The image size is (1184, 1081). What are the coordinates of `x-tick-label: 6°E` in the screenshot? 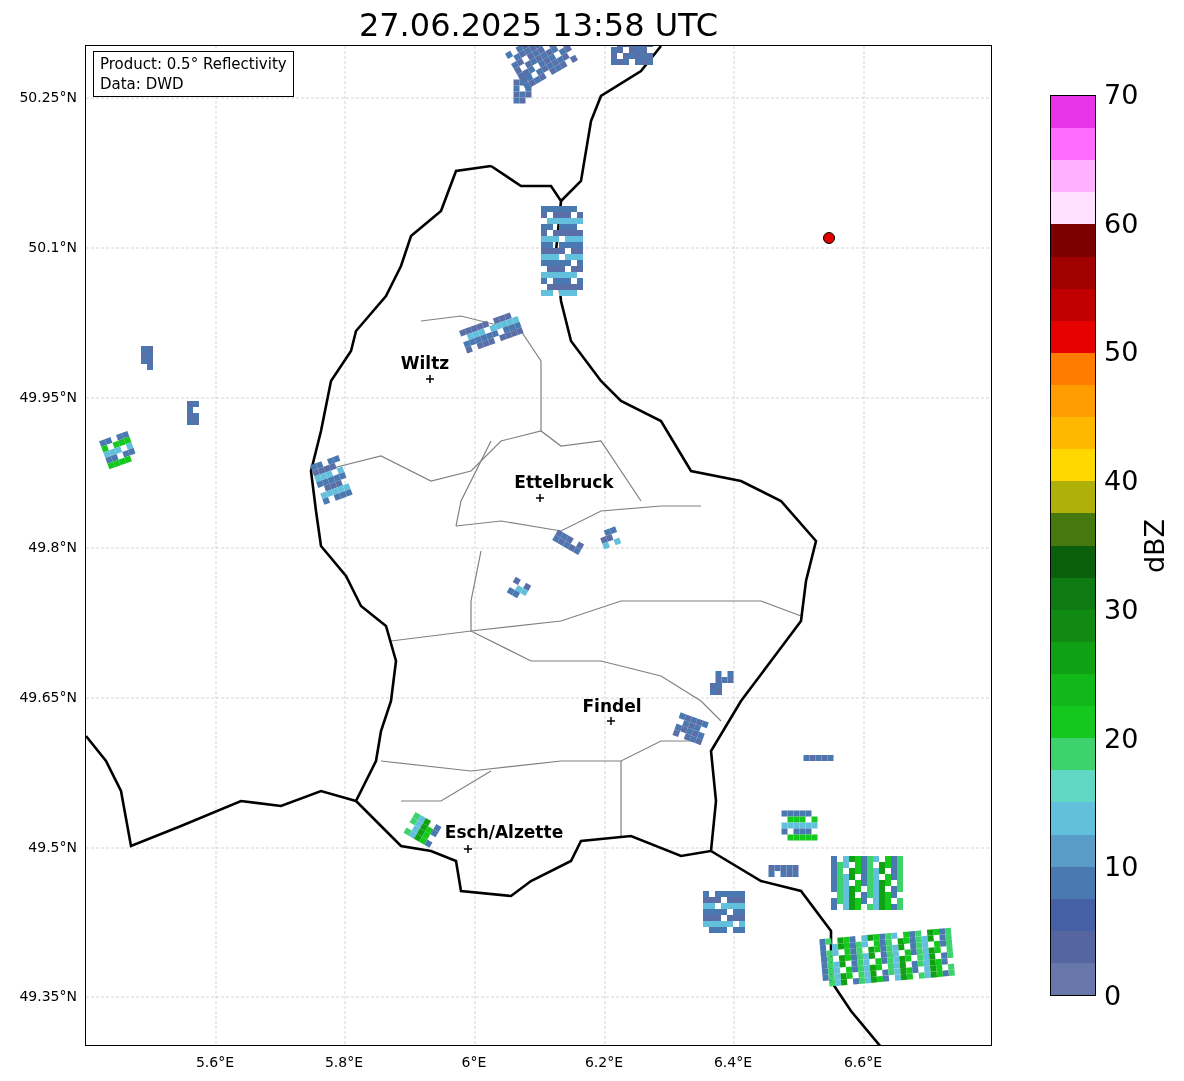 It's located at (474, 1062).